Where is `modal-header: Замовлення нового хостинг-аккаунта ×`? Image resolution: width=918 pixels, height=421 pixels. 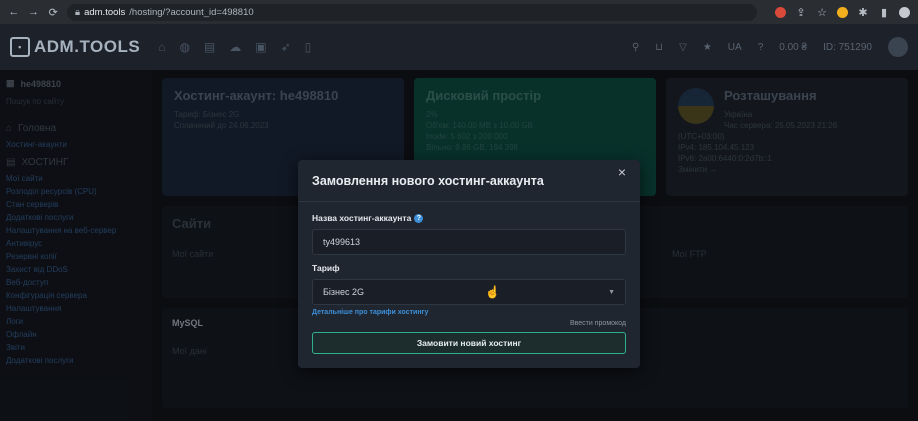 modal-header: Замовлення нового хостинг-аккаунта × is located at coordinates (469, 181).